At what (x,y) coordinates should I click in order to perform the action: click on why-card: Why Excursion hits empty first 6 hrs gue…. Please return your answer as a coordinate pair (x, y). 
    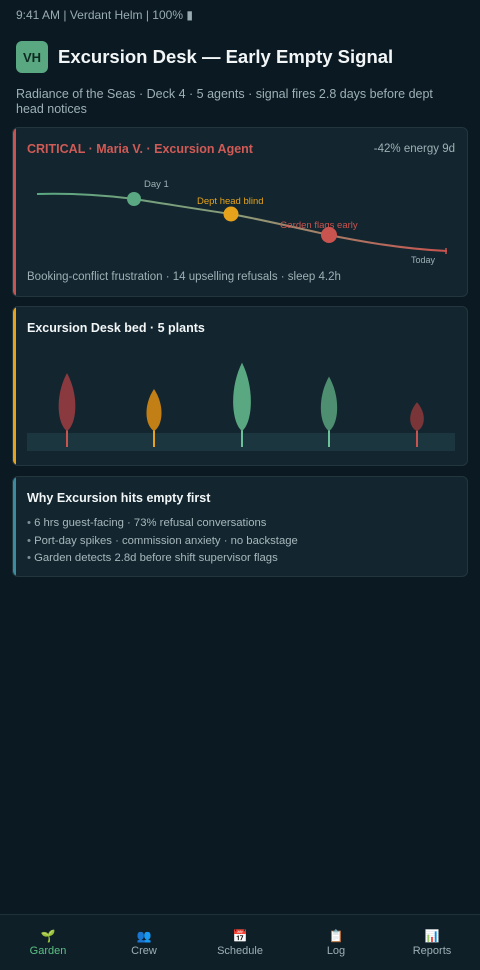
    Looking at the image, I should click on (240, 526).